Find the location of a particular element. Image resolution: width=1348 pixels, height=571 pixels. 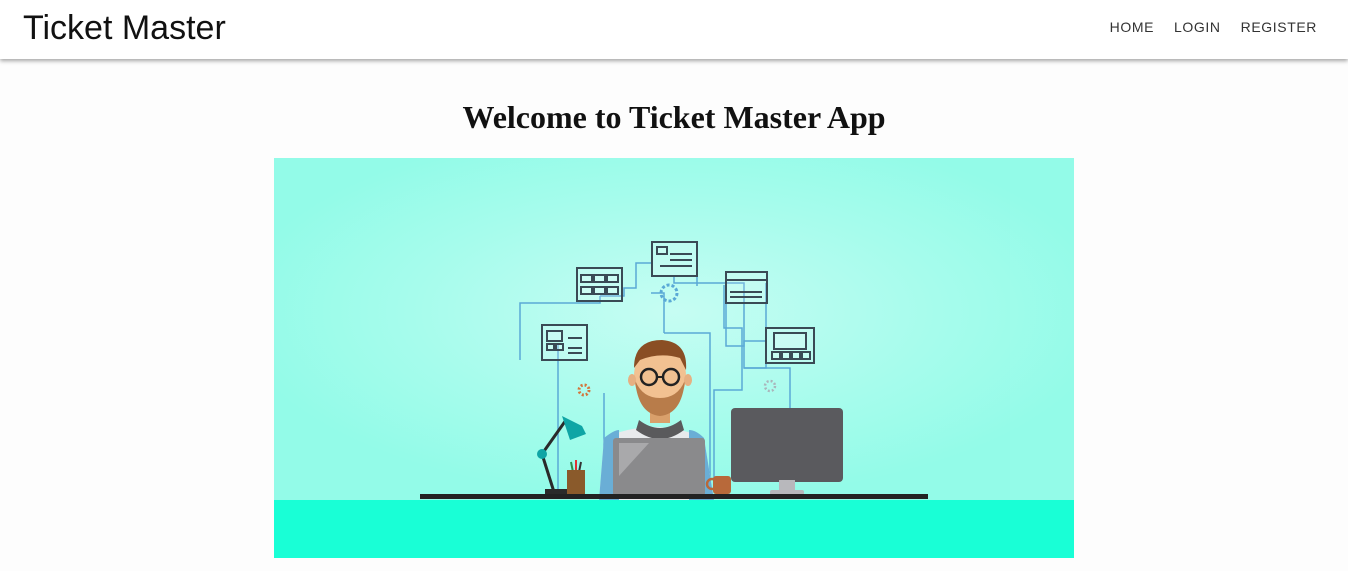

nav-link-register: REGISTER is located at coordinates (1279, 27).